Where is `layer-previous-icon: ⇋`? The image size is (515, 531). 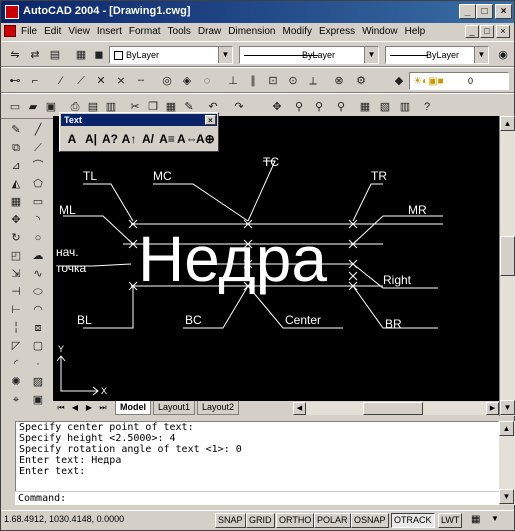
layer-previous-icon: ⇋ is located at coordinates (15, 55).